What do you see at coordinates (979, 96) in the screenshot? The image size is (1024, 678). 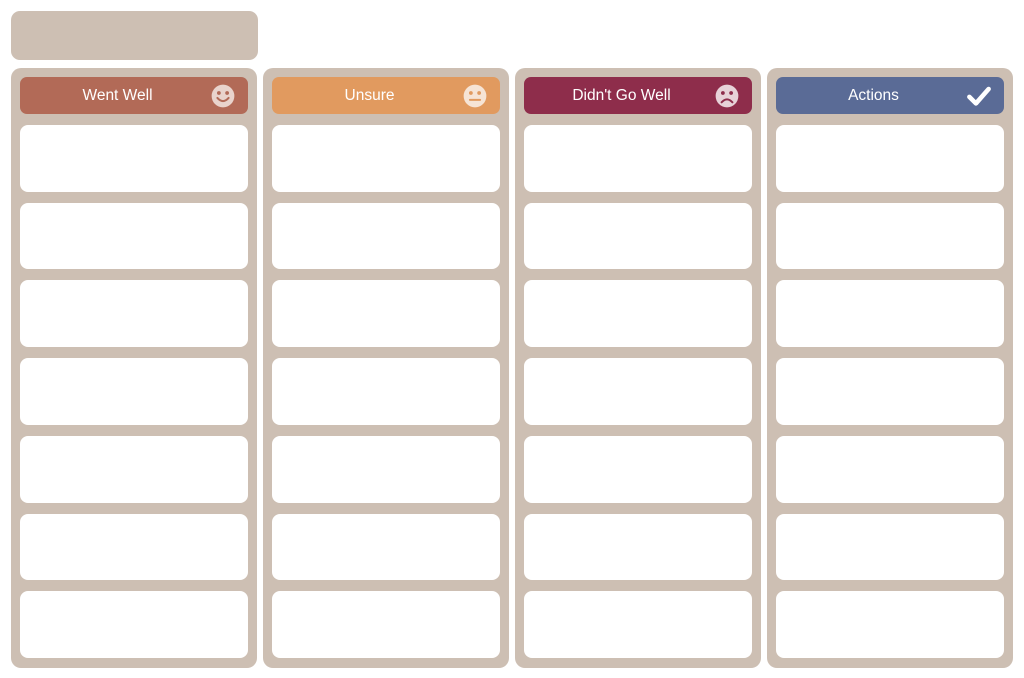 I see `checkmark-icon` at bounding box center [979, 96].